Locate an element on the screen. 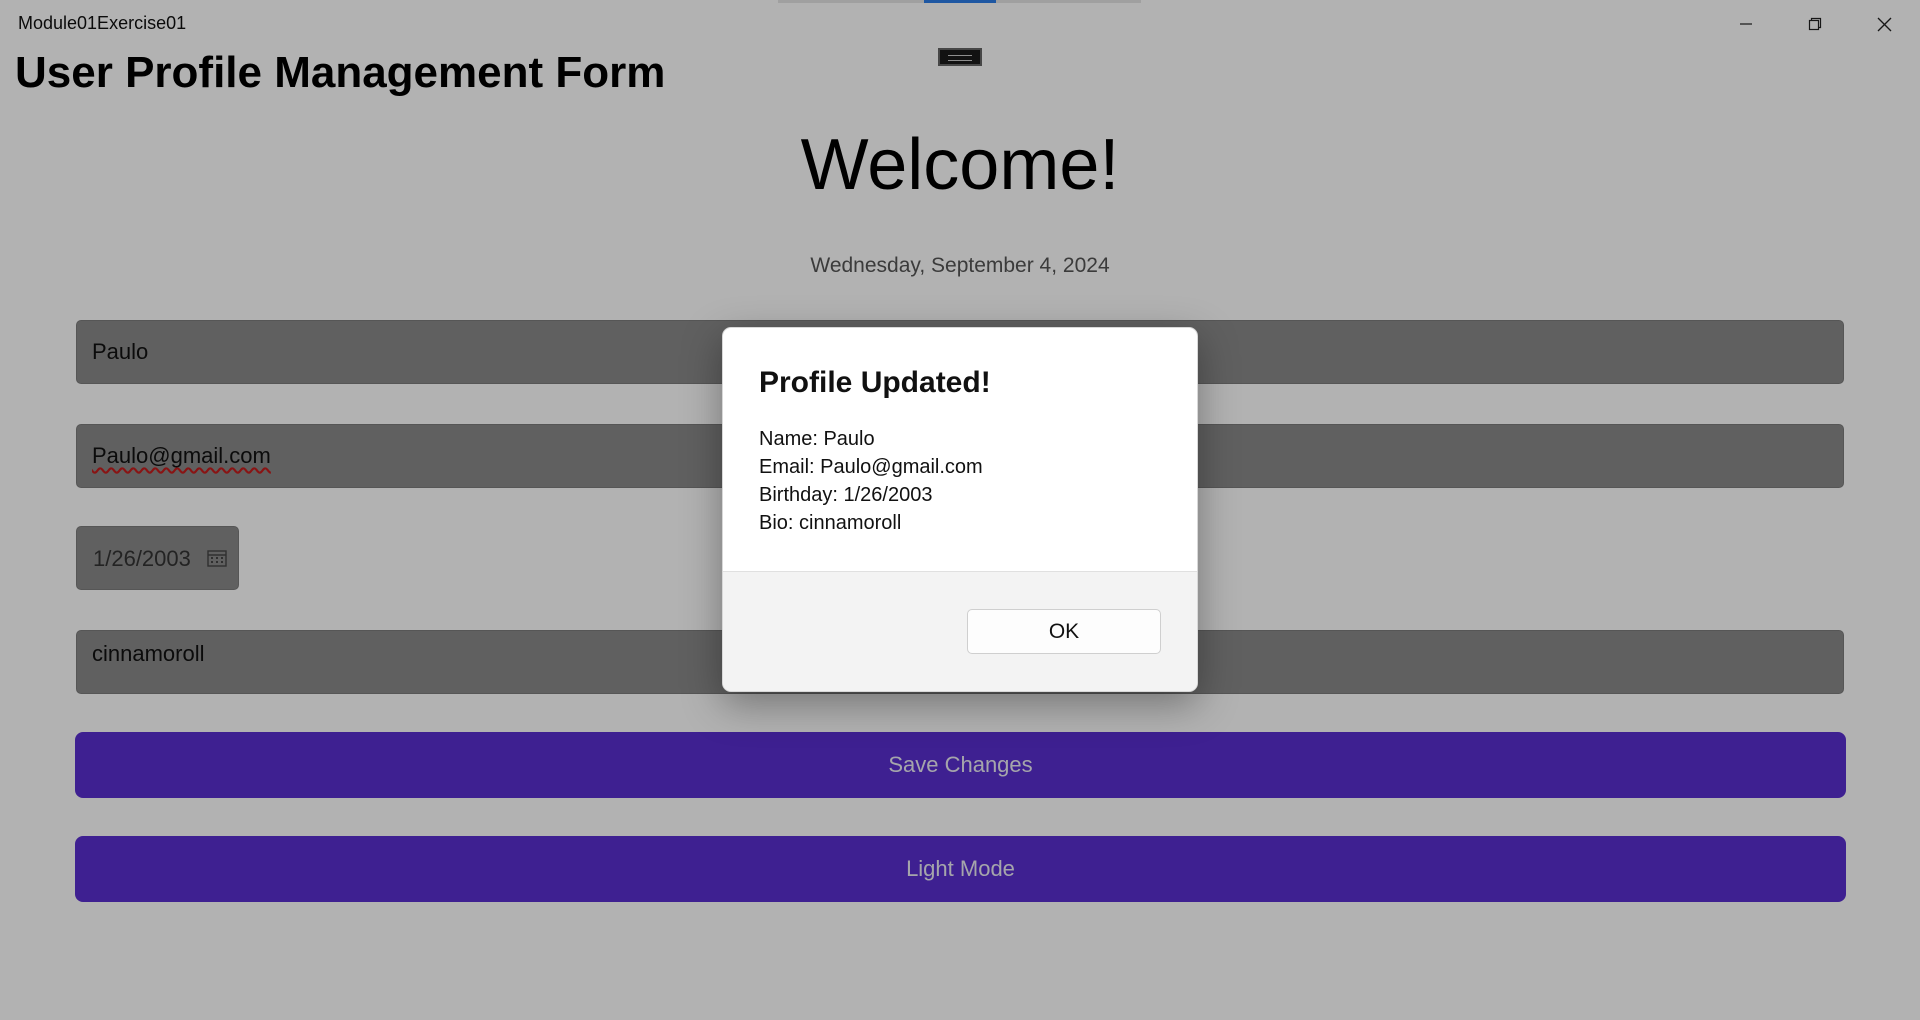 This screenshot has height=1020, width=1920. dialog-bio-line: Bio: cinnamoroll is located at coordinates (830, 523).